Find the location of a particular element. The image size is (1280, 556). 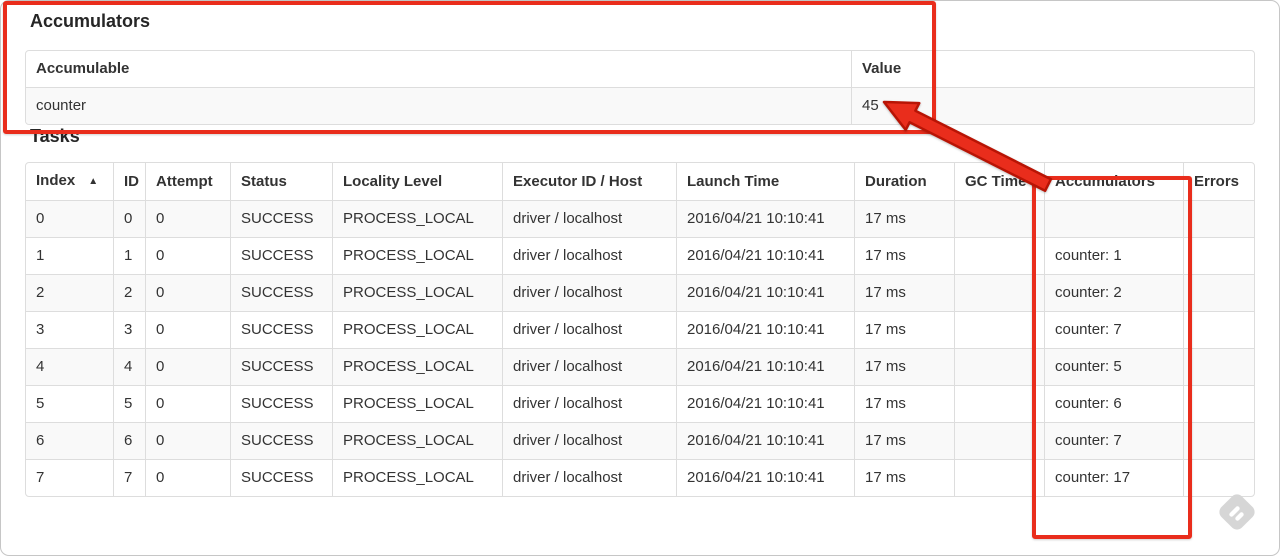

table-cell: counter is located at coordinates (438, 105).